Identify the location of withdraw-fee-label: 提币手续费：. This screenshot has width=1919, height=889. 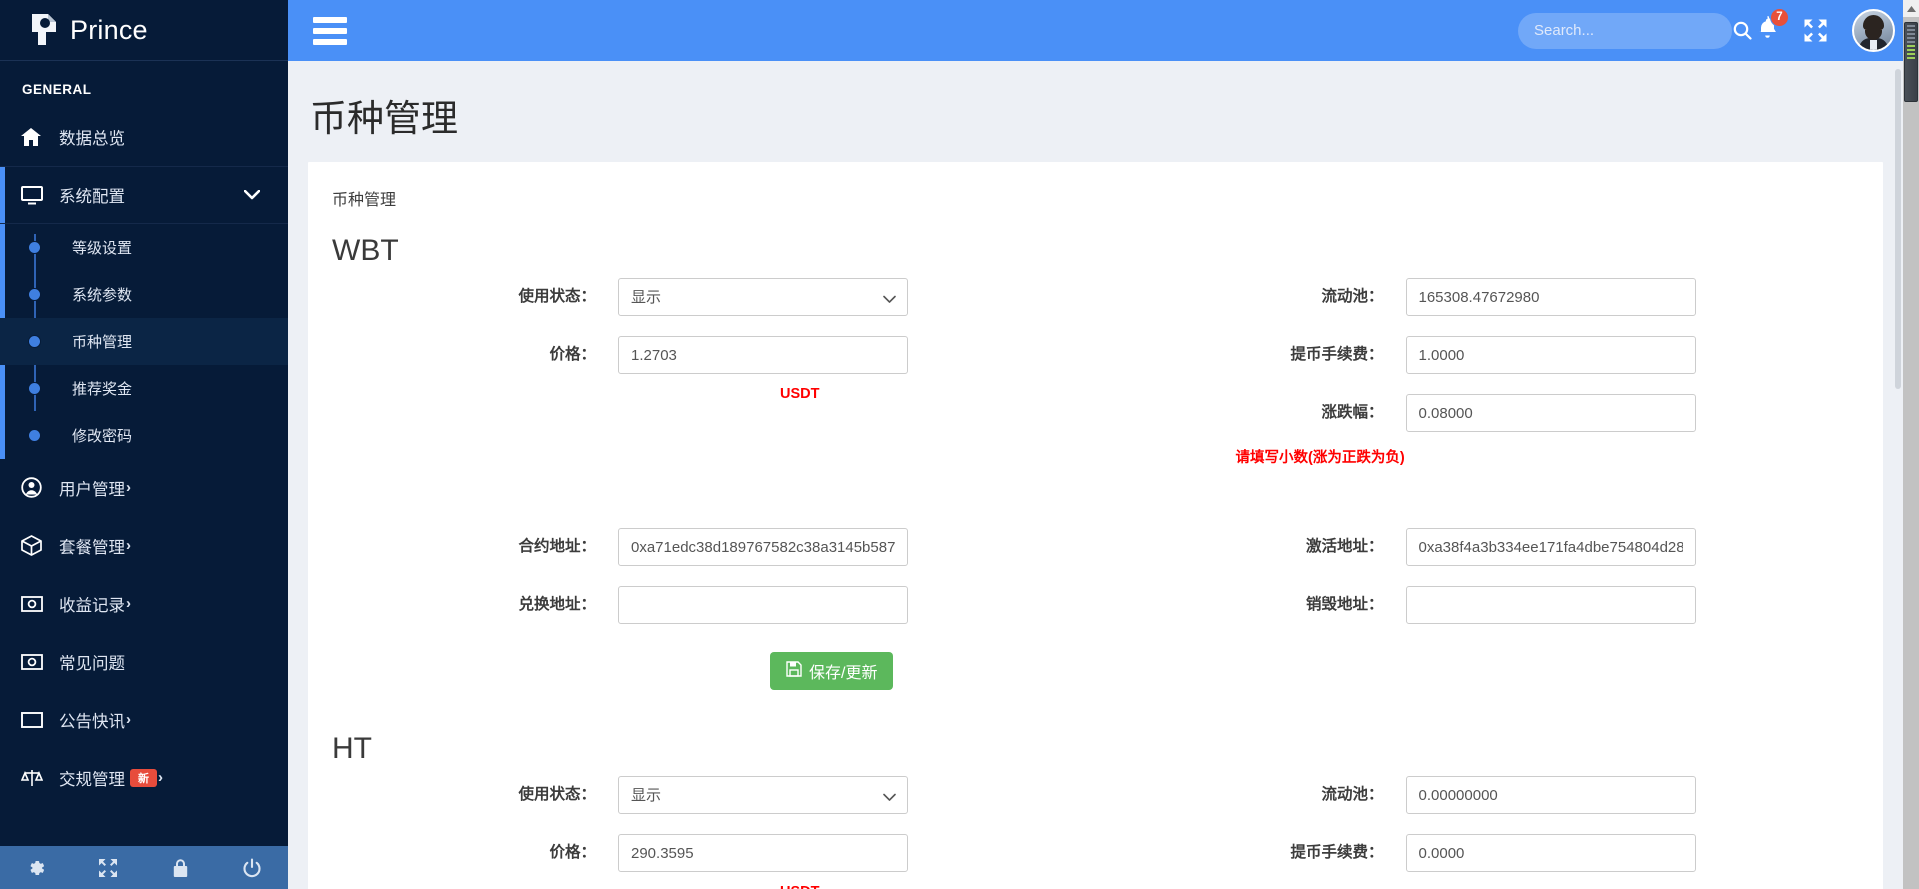
(1337, 852).